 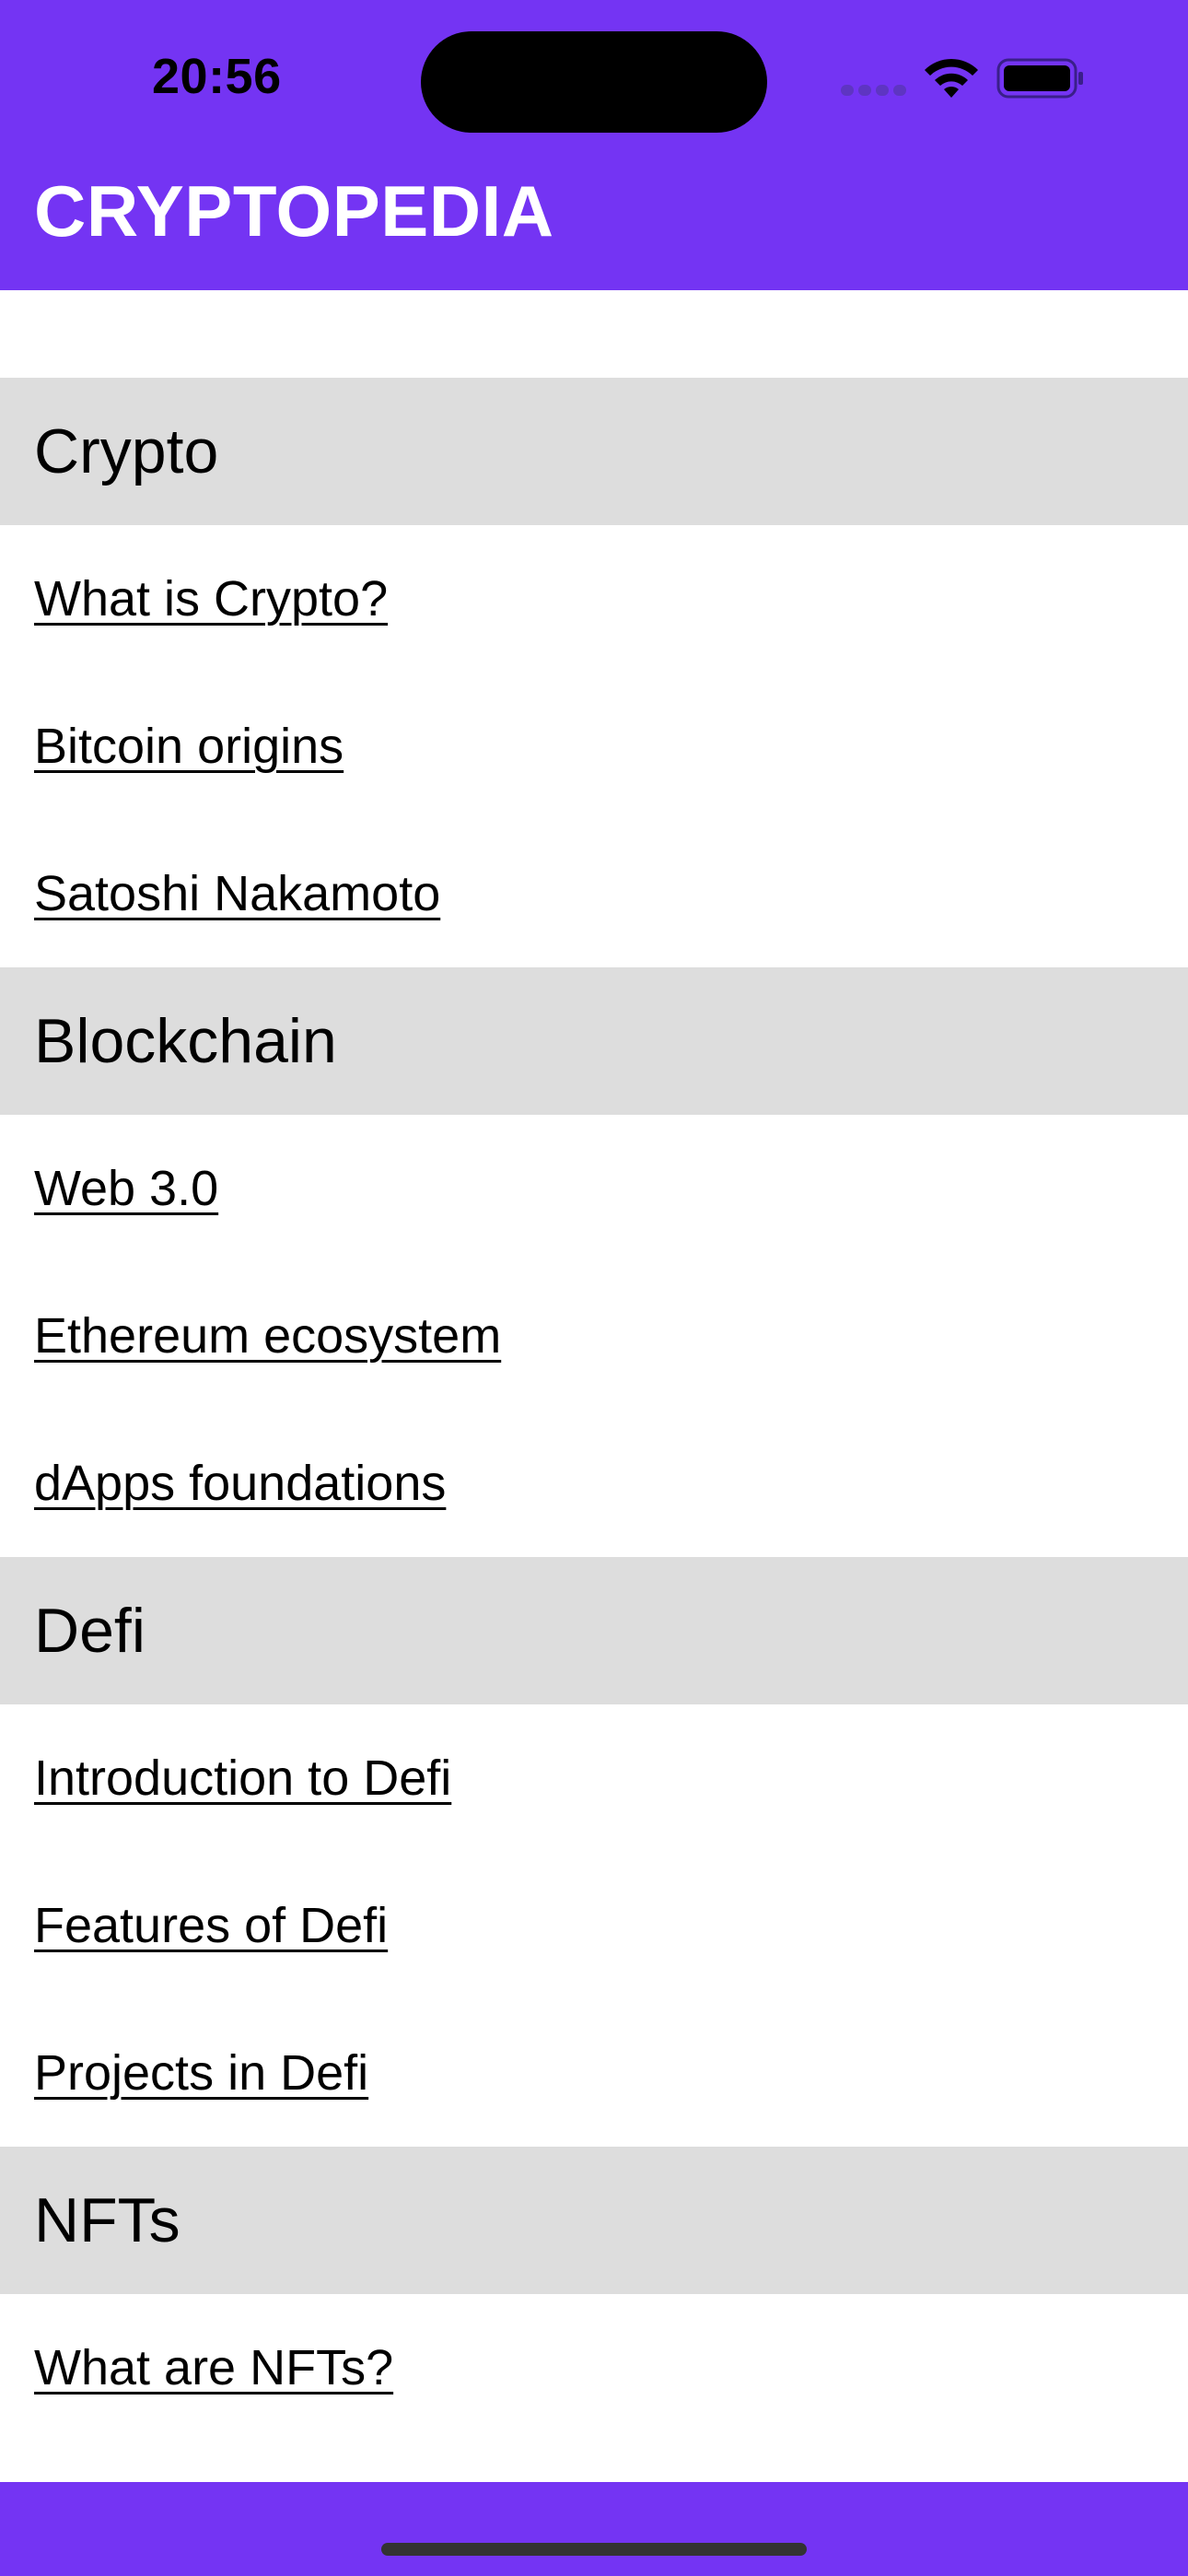 What do you see at coordinates (237, 893) in the screenshot?
I see `topic-link: Satoshi Nakamoto` at bounding box center [237, 893].